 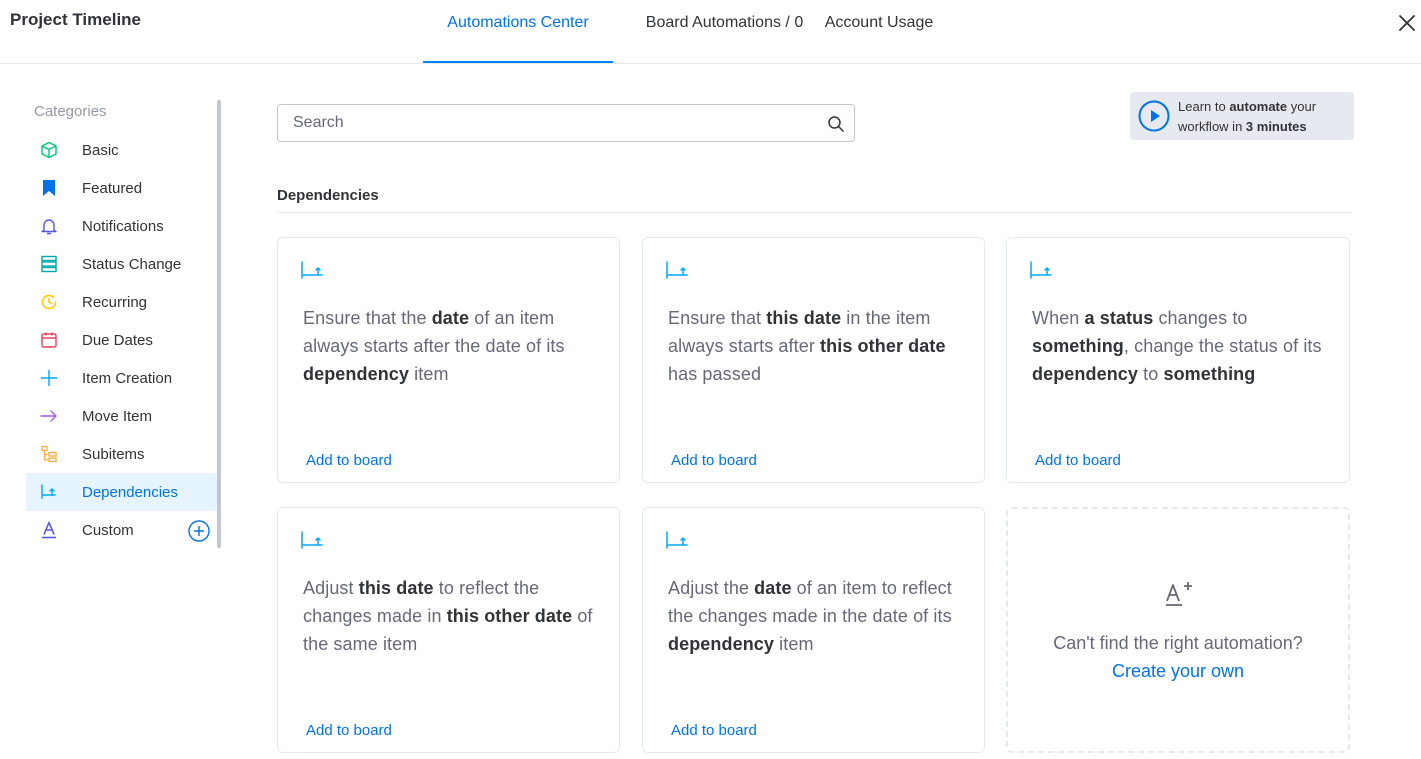 I want to click on search-icon, so click(x=836, y=124).